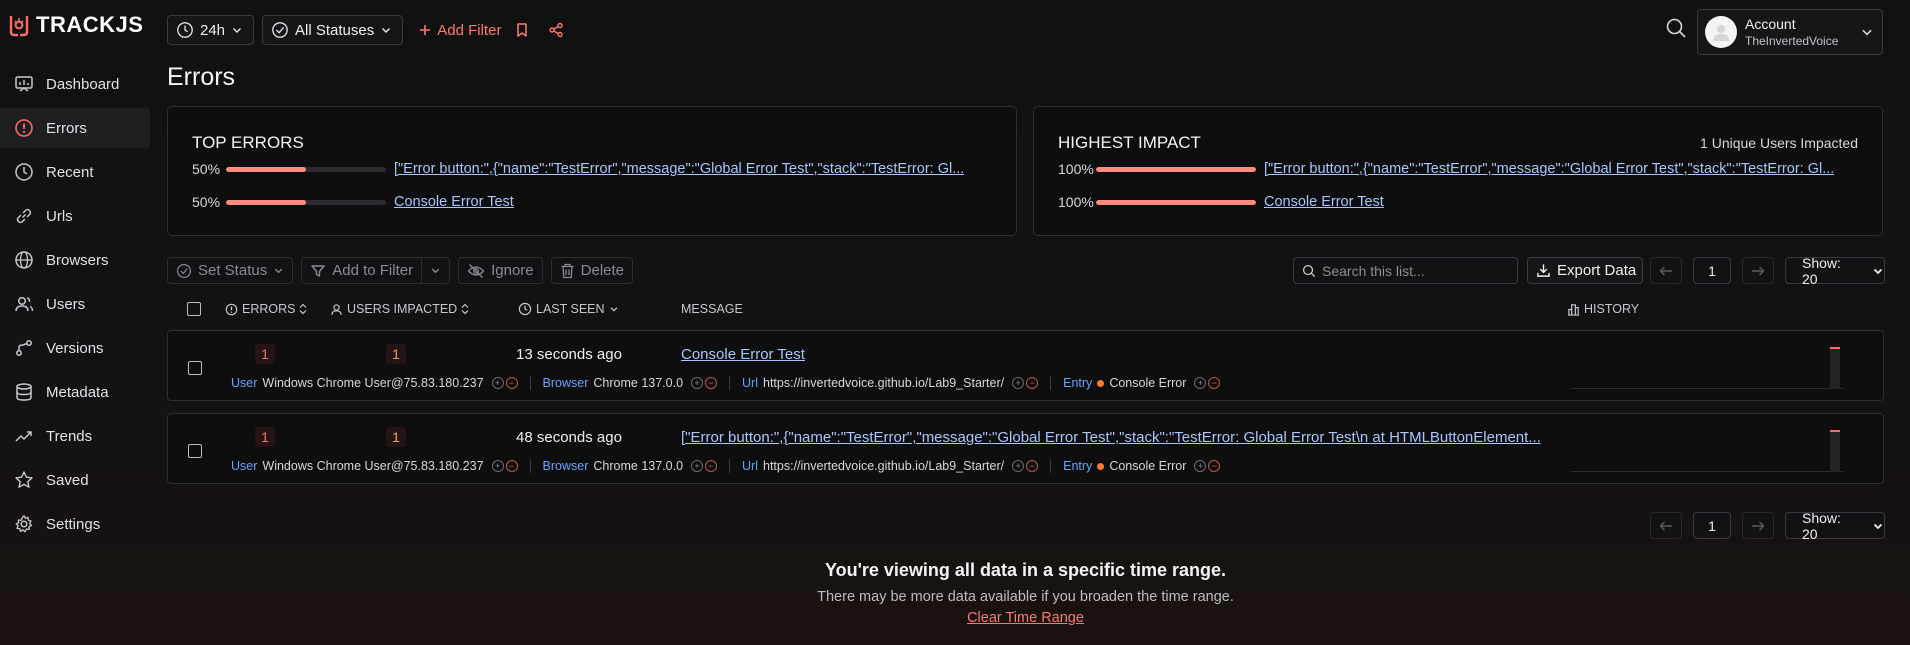 This screenshot has height=645, width=1910. What do you see at coordinates (454, 202) in the screenshot?
I see `top-error-link: Console Error Test` at bounding box center [454, 202].